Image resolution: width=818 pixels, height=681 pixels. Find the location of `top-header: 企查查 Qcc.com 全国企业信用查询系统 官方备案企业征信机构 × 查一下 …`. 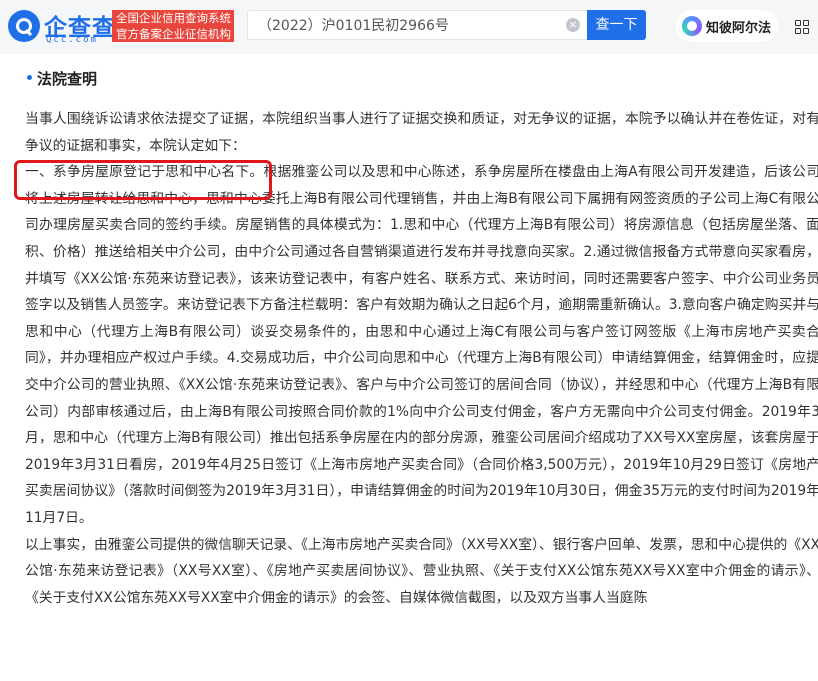

top-header: 企查查 Qcc.com 全国企业信用查询系统 官方备案企业征信机构 × 查一下 … is located at coordinates (409, 27).